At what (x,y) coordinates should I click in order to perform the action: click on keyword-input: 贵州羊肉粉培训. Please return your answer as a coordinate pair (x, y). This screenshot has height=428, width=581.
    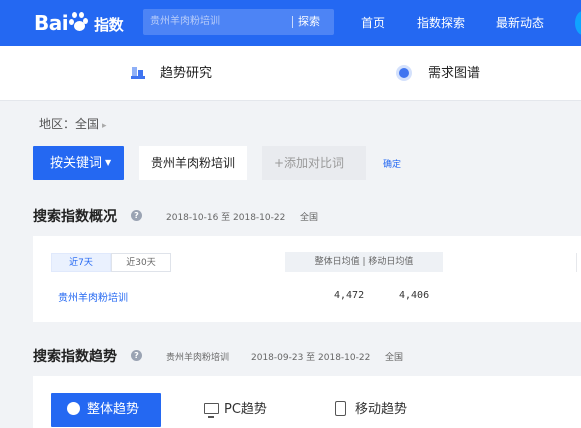
    Looking at the image, I should click on (193, 163).